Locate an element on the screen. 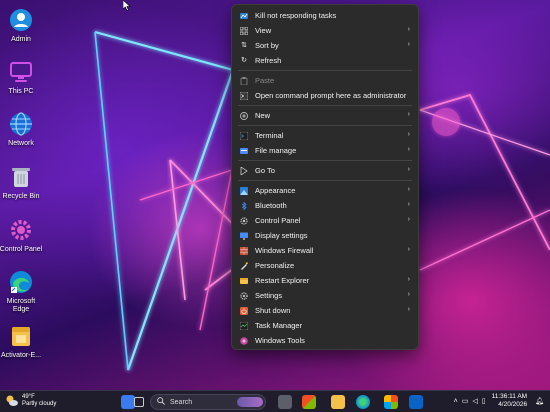 This screenshot has height=412, width=550. microsoft-store-icon is located at coordinates (309, 402).